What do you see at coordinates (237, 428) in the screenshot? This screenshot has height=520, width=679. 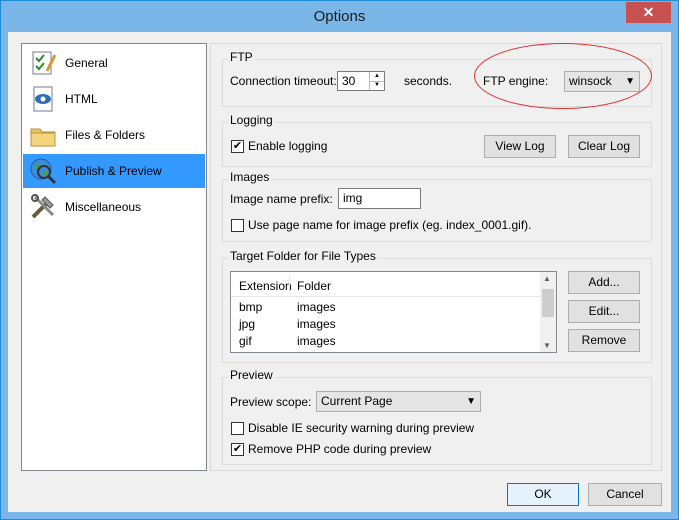 I see `disable-ie-warning-checkbox` at bounding box center [237, 428].